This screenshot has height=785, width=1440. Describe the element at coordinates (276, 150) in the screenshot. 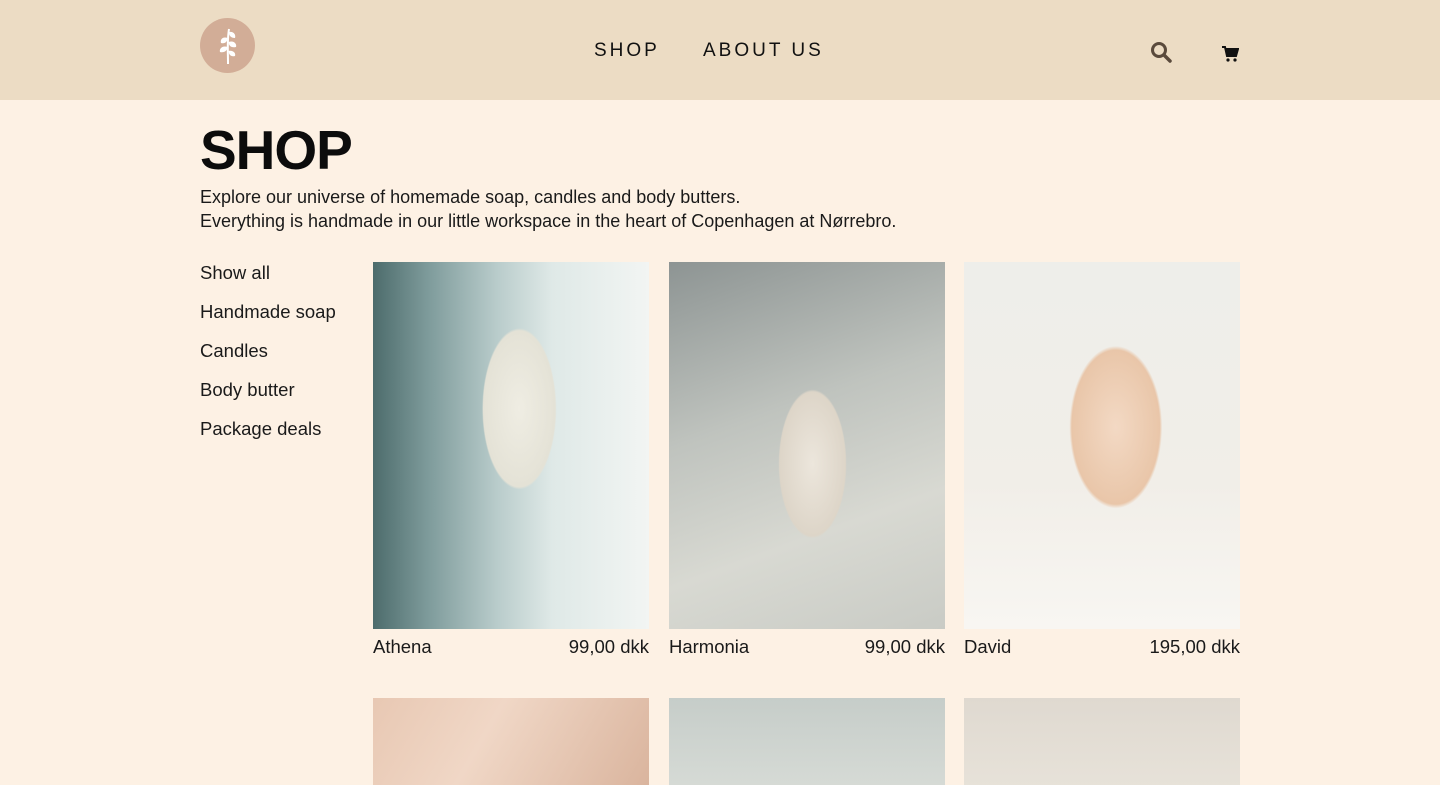

I see `page-title: SHOP` at that location.